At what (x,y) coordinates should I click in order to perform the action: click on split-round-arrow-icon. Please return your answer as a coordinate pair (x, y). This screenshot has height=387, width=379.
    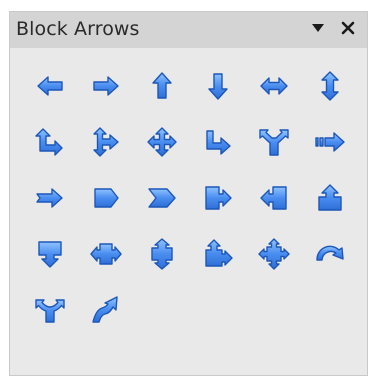
    Looking at the image, I should click on (50, 311).